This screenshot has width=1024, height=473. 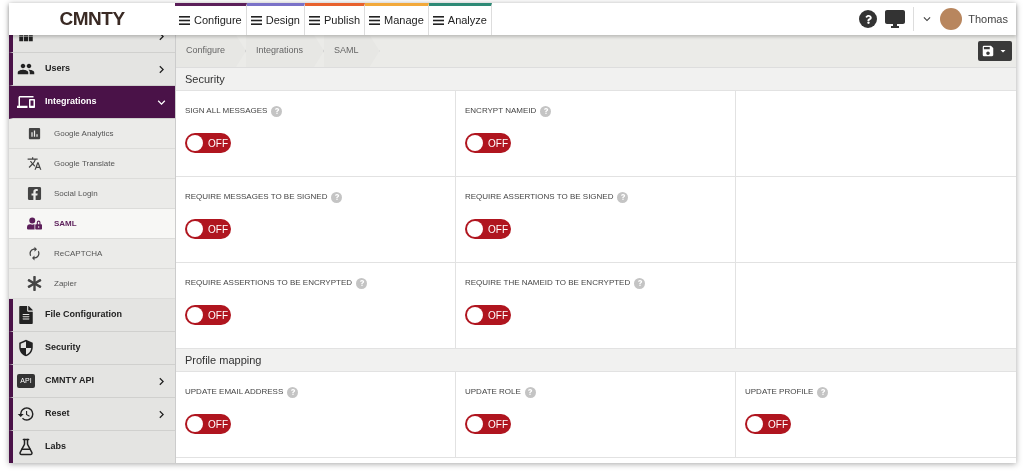 What do you see at coordinates (285, 51) in the screenshot?
I see `breadcrumb-item: Integrations` at bounding box center [285, 51].